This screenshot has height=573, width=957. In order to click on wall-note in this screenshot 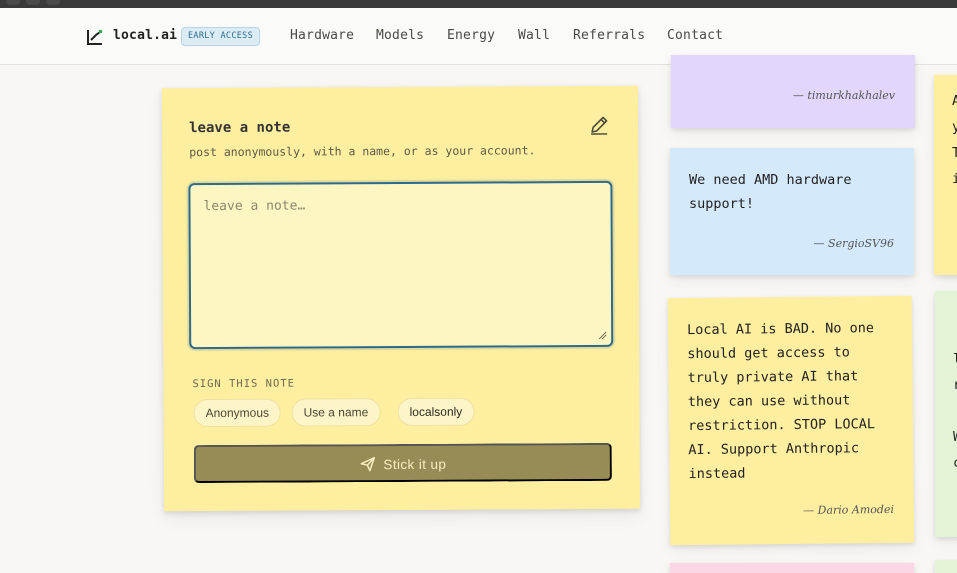, I will do `click(792, 568)`.